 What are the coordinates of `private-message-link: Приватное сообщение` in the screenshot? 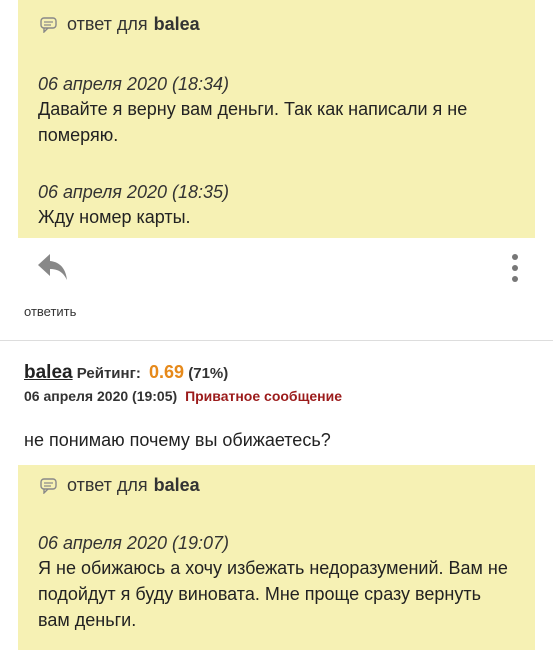 It's located at (263, 396).